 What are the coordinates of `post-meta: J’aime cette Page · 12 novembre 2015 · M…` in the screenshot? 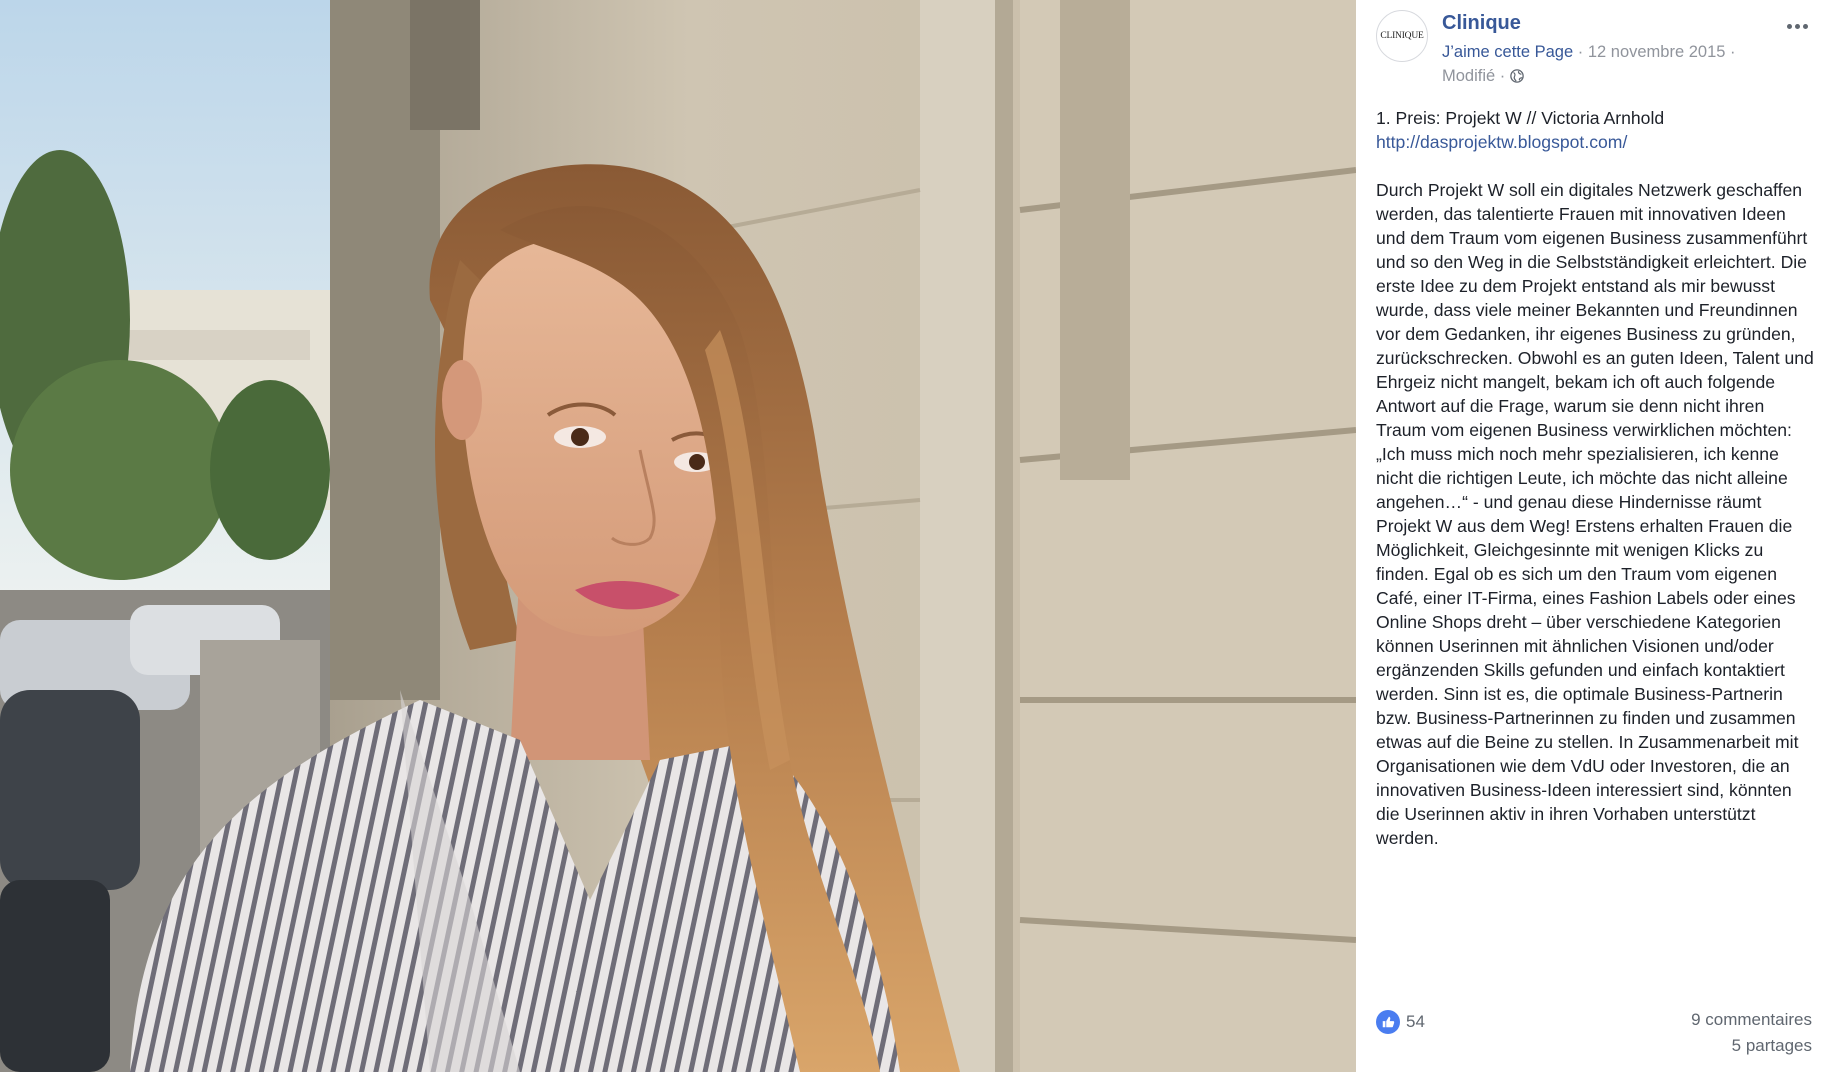 It's located at (1607, 64).